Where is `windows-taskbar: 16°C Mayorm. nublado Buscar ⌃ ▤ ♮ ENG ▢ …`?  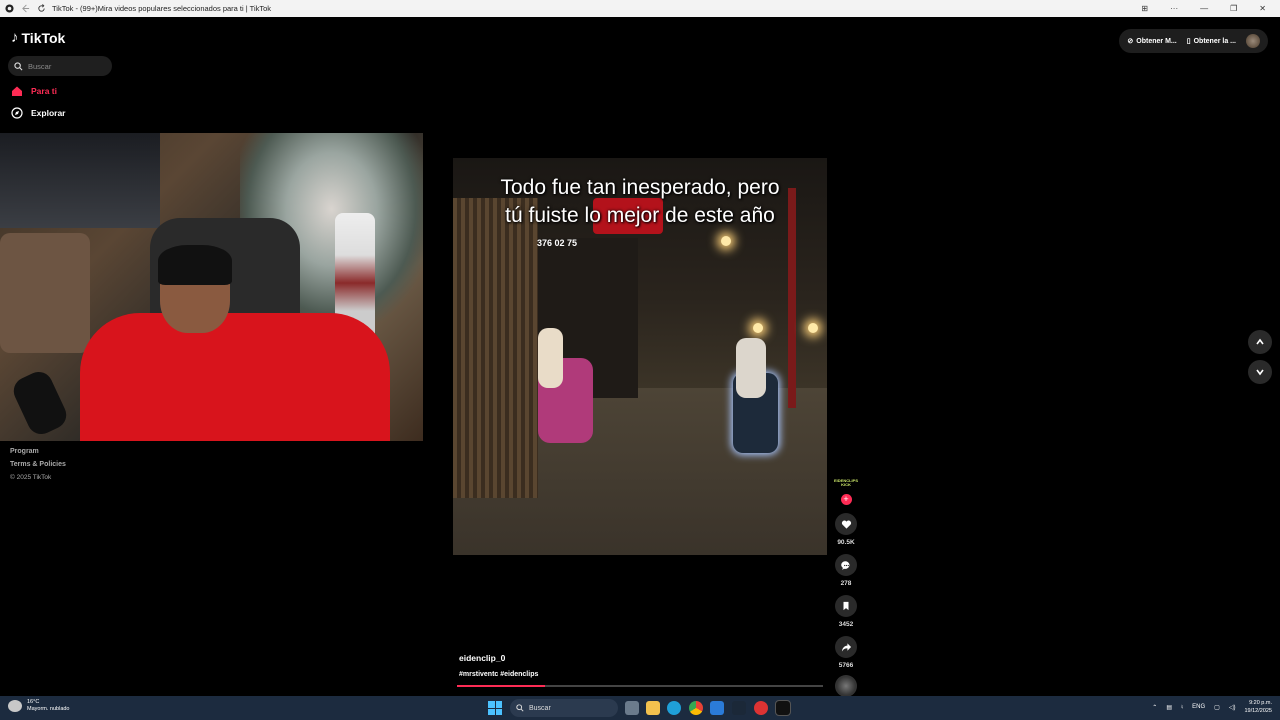
windows-taskbar: 16°C Mayorm. nublado Buscar ⌃ ▤ ♮ ENG ▢ … is located at coordinates (640, 708).